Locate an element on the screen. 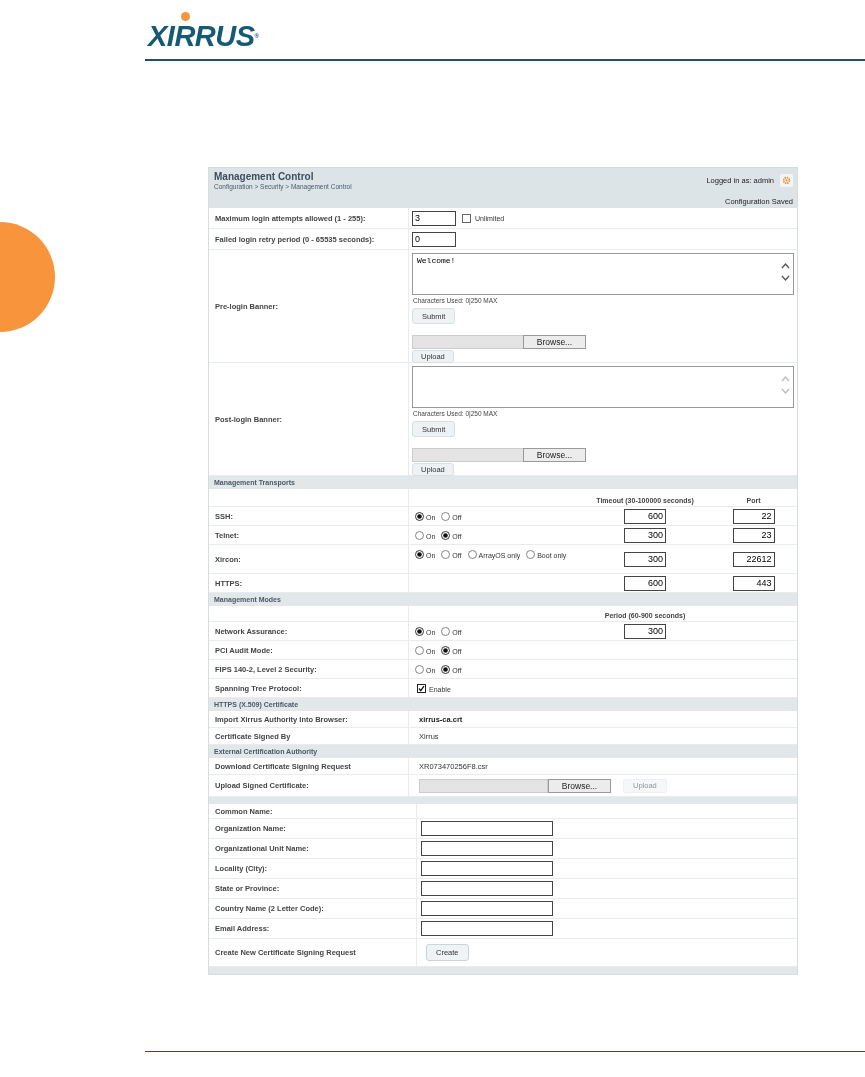  logo-dot-icon is located at coordinates (185, 16).